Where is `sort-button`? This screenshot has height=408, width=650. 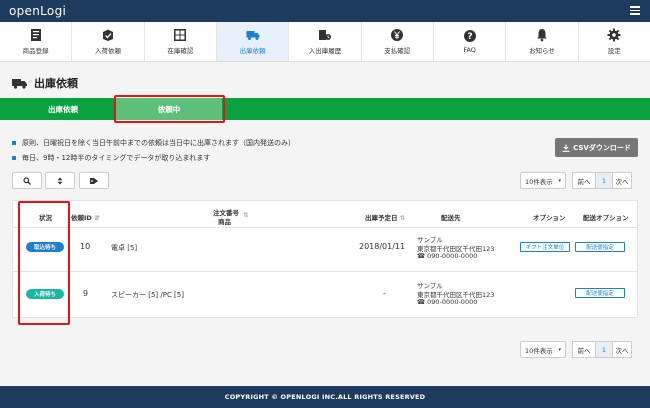 sort-button is located at coordinates (60, 180).